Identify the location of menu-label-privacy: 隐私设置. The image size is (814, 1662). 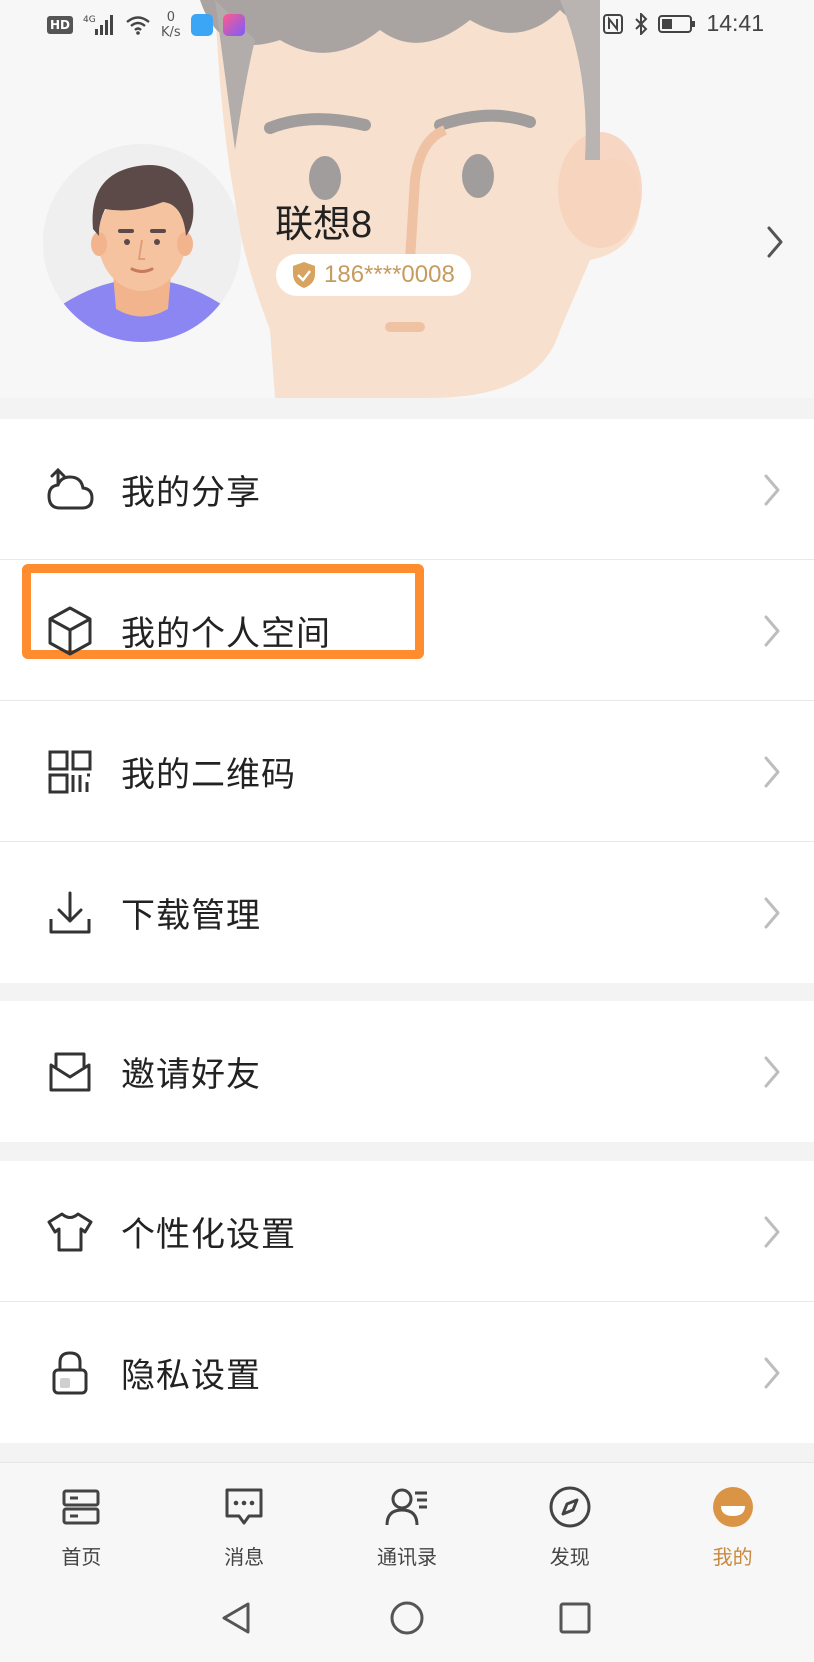
(191, 1376).